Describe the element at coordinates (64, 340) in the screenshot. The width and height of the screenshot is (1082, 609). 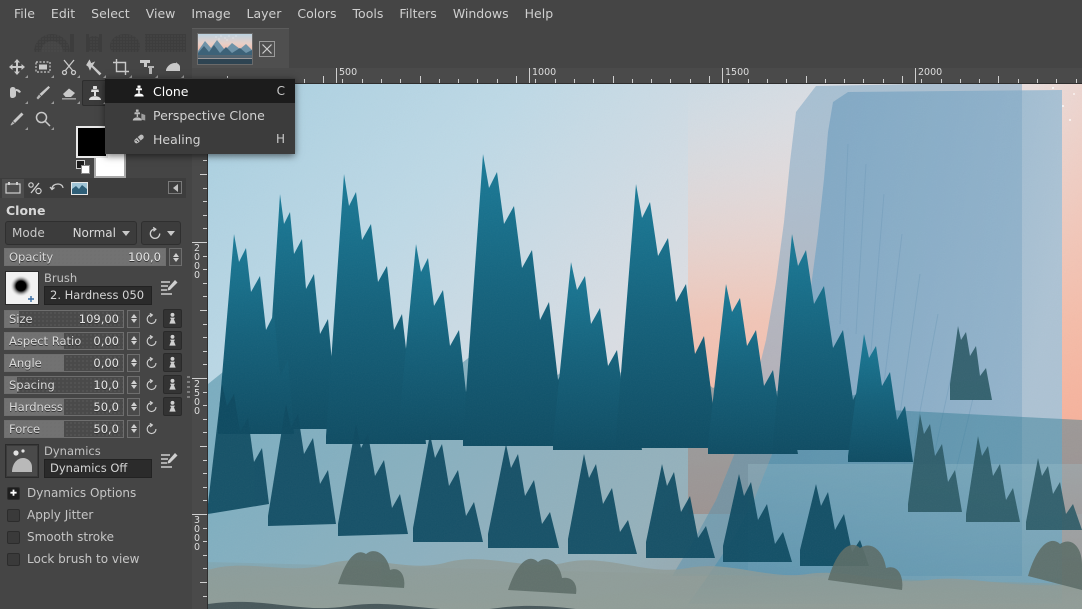
I see `aspect-ratio-slider: Aspect Ratio 0,00` at that location.